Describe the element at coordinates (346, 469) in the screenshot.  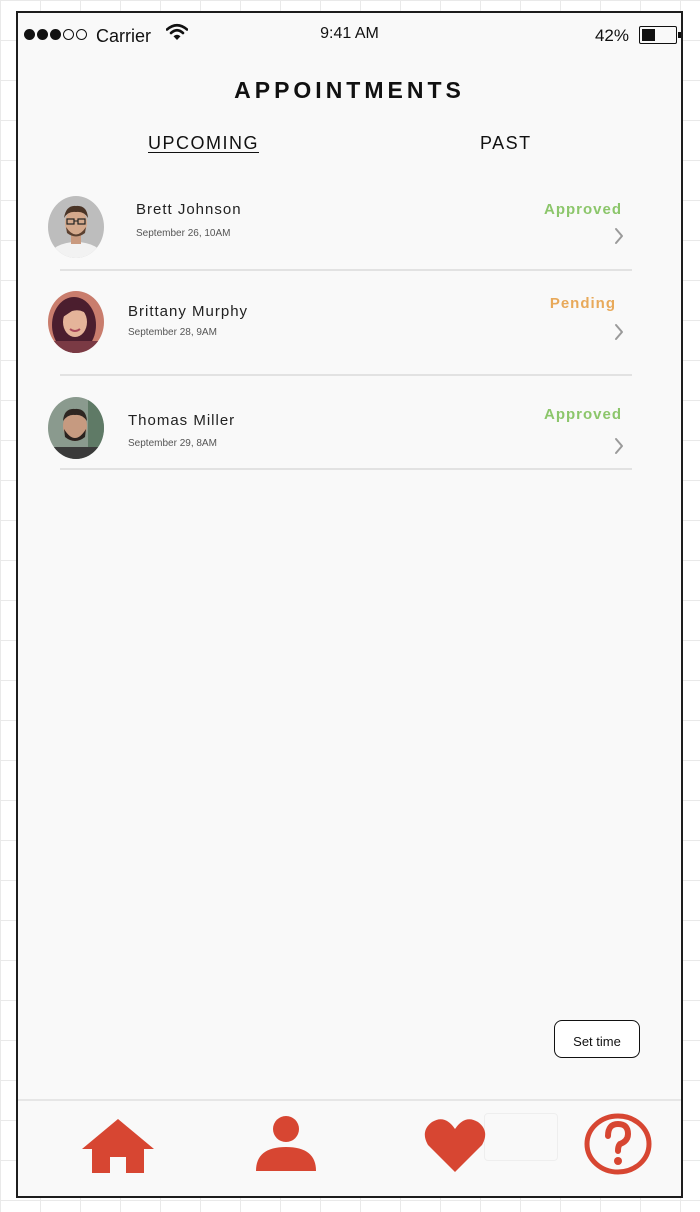
I see `row-divider` at that location.